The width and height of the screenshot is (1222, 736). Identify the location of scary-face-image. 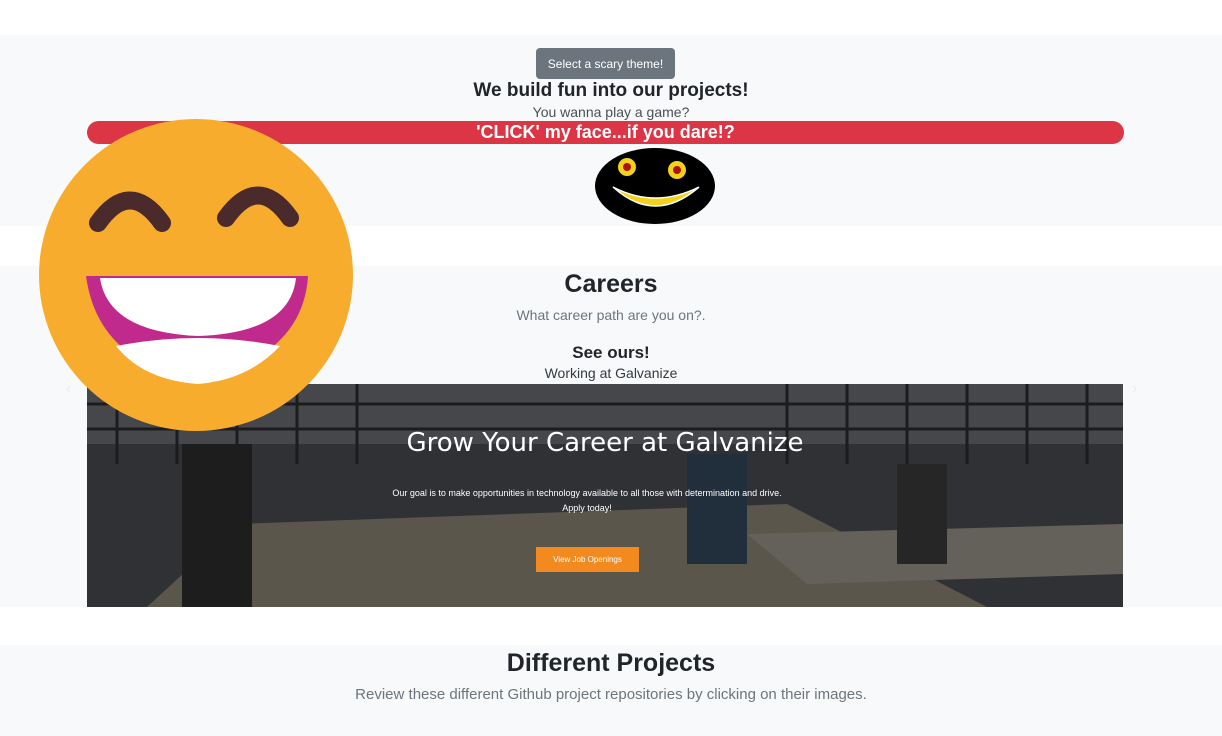
(655, 186).